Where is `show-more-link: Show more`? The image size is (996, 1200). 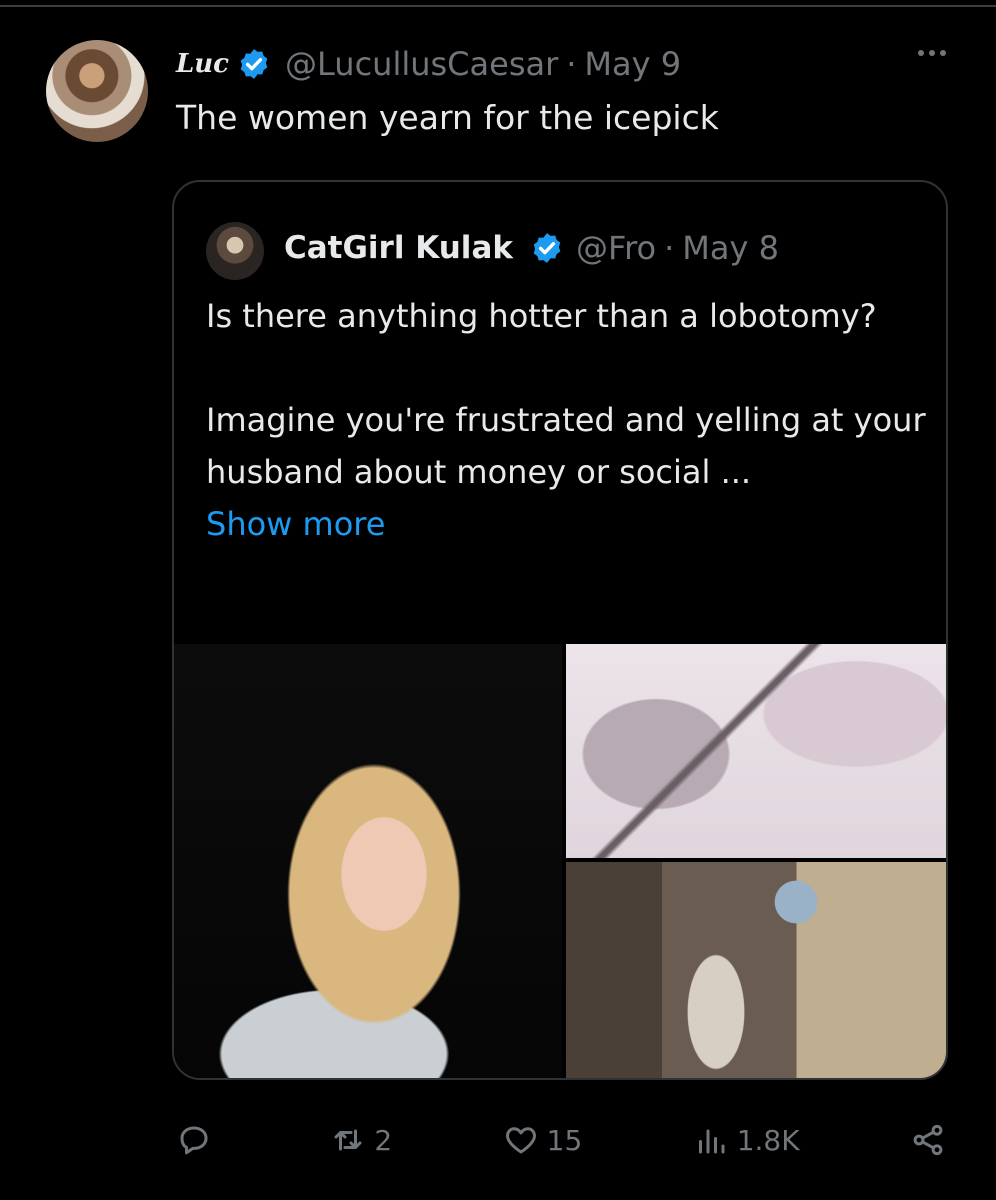 show-more-link: Show more is located at coordinates (566, 524).